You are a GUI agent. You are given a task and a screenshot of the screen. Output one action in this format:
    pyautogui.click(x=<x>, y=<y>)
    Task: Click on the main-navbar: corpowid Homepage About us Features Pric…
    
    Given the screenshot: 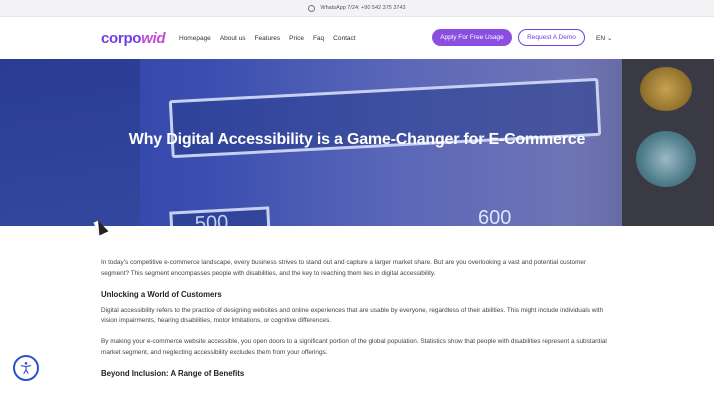 What is the action you would take?
    pyautogui.click(x=357, y=38)
    